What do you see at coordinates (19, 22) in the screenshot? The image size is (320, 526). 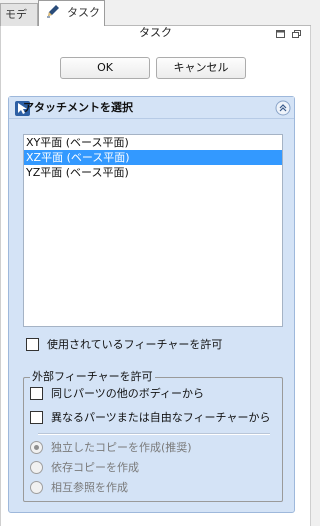 I see `tab-model: モデル` at bounding box center [19, 22].